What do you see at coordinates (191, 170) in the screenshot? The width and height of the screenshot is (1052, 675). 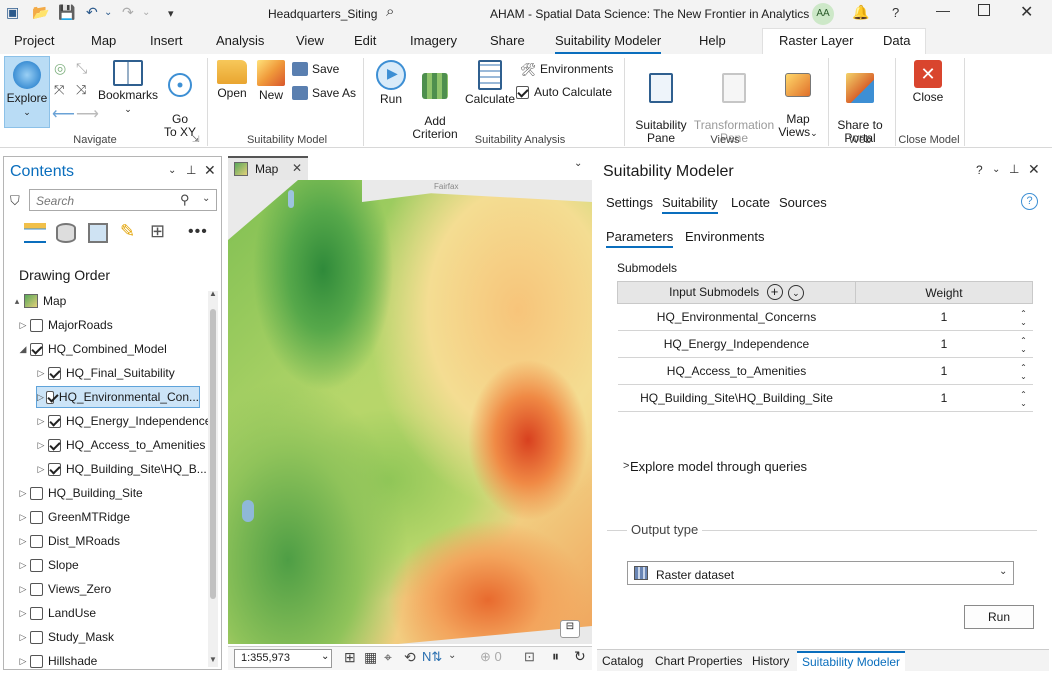 I see `pin-icon: ⊥` at bounding box center [191, 170].